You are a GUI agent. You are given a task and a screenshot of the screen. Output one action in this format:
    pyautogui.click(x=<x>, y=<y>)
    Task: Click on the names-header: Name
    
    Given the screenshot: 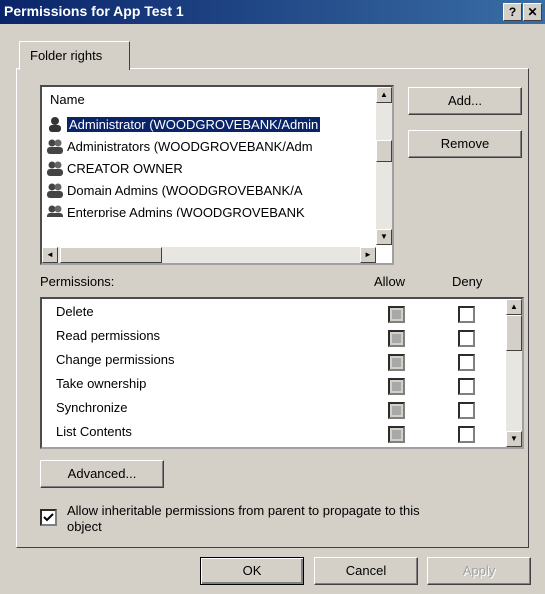 What is the action you would take?
    pyautogui.click(x=67, y=99)
    